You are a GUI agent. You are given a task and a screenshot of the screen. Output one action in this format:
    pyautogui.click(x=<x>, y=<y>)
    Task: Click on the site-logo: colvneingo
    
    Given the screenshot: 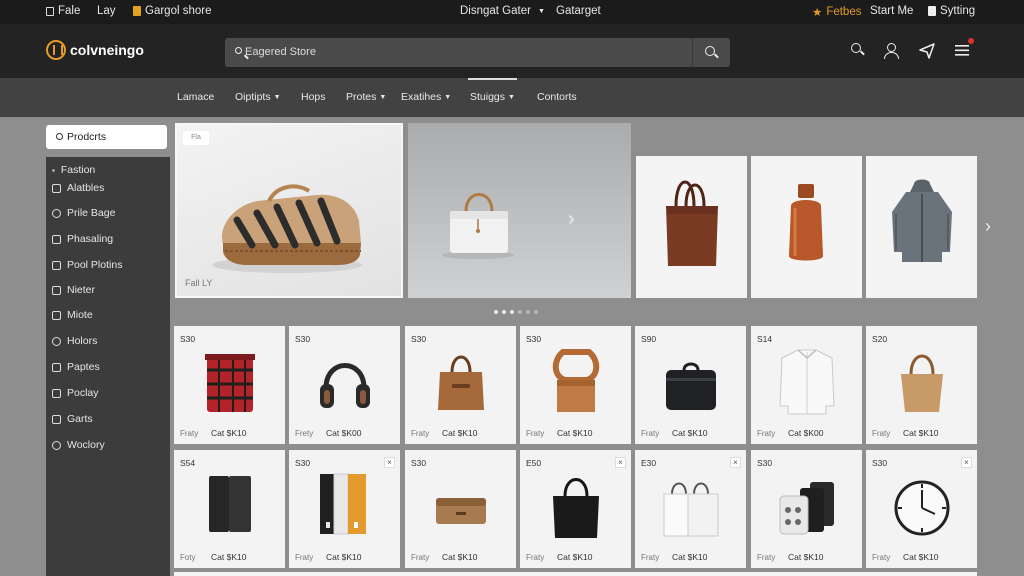 What is the action you would take?
    pyautogui.click(x=95, y=50)
    